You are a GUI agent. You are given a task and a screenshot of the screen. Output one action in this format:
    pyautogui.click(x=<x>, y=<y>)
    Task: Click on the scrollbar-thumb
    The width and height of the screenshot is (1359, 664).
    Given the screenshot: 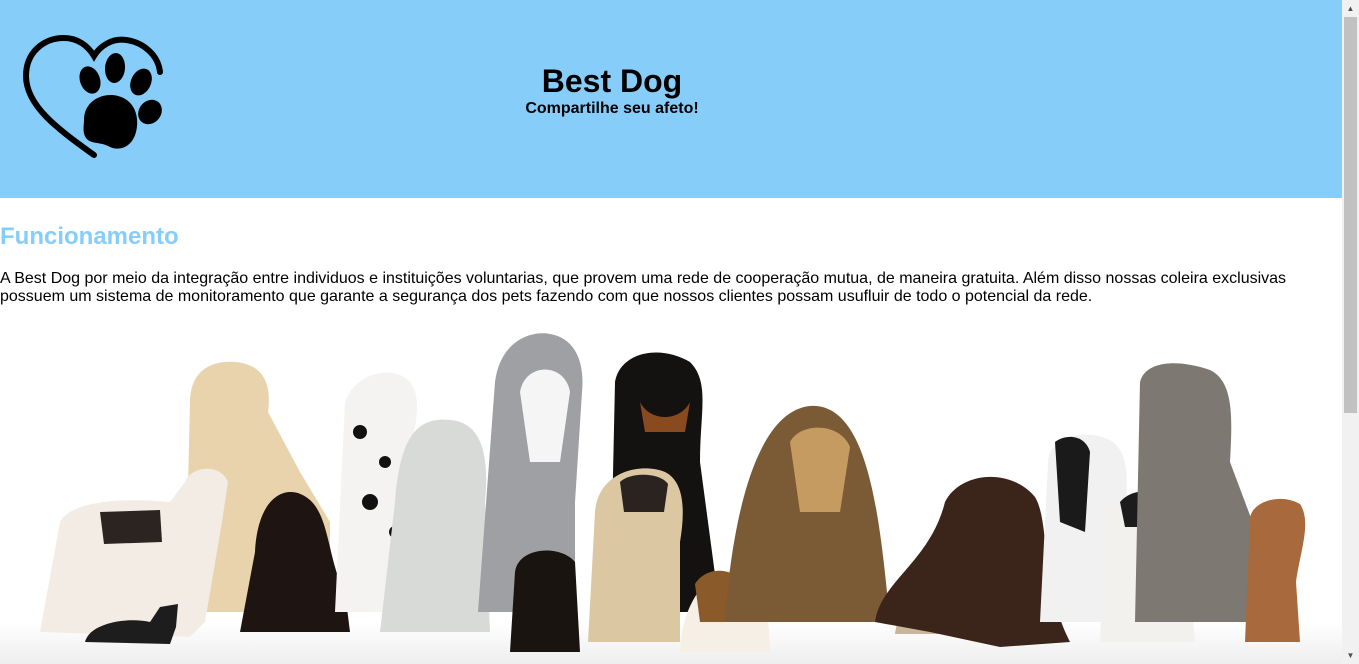 What is the action you would take?
    pyautogui.click(x=1350, y=215)
    